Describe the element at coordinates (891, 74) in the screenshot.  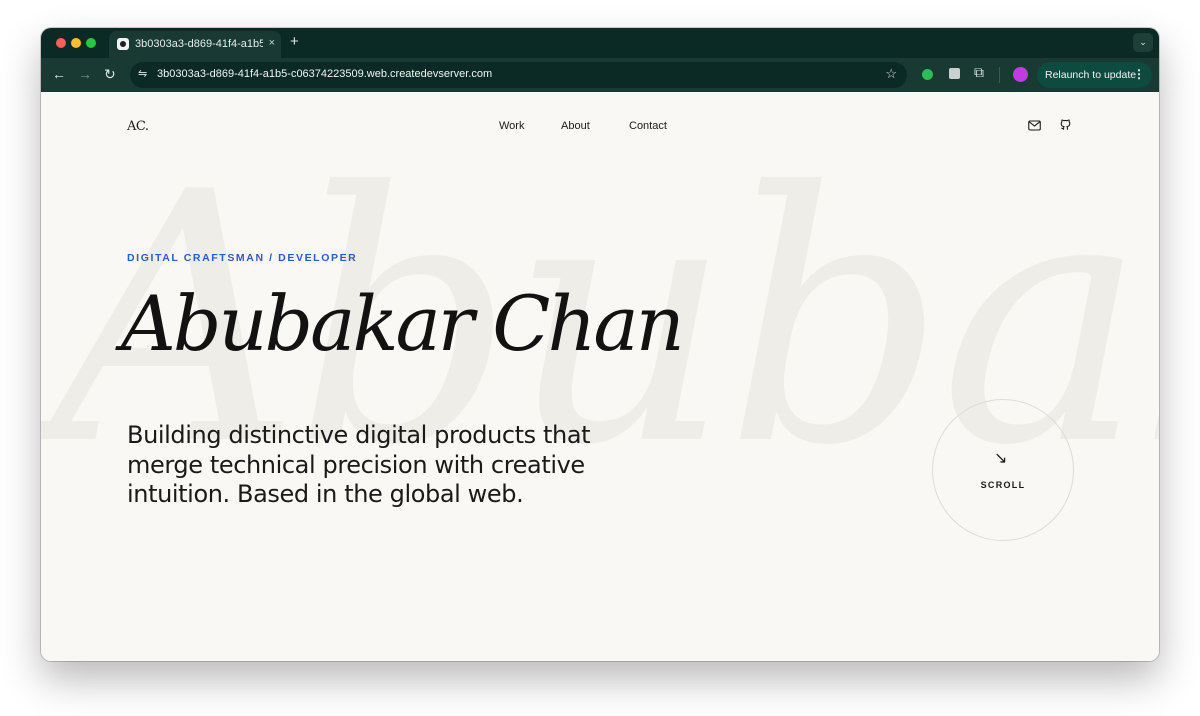
I see `bookmark-star-icon: ☆` at that location.